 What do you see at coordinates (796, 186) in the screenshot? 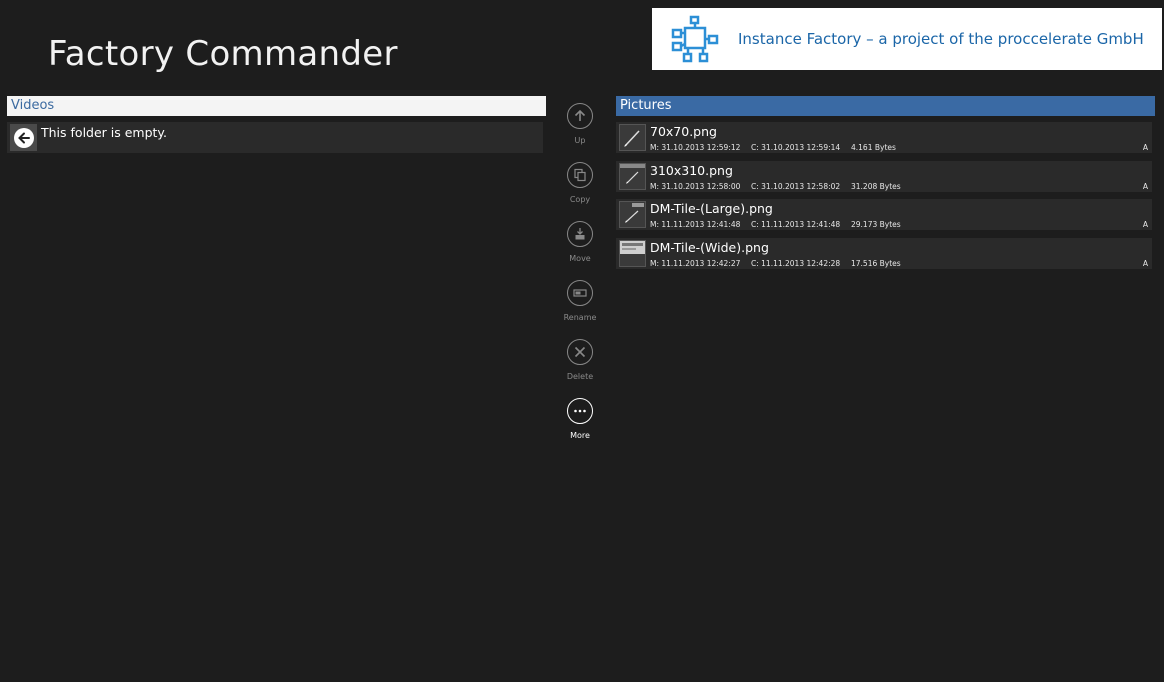
I see `file-created: C: 31.10.2013 12:58:02` at bounding box center [796, 186].